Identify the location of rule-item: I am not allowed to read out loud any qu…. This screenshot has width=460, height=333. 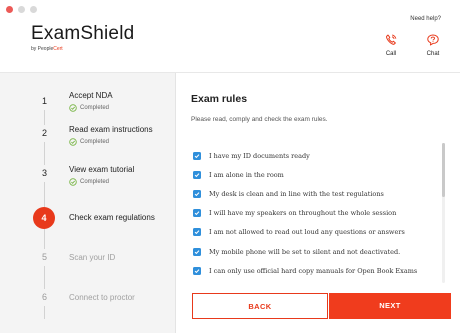
(318, 232).